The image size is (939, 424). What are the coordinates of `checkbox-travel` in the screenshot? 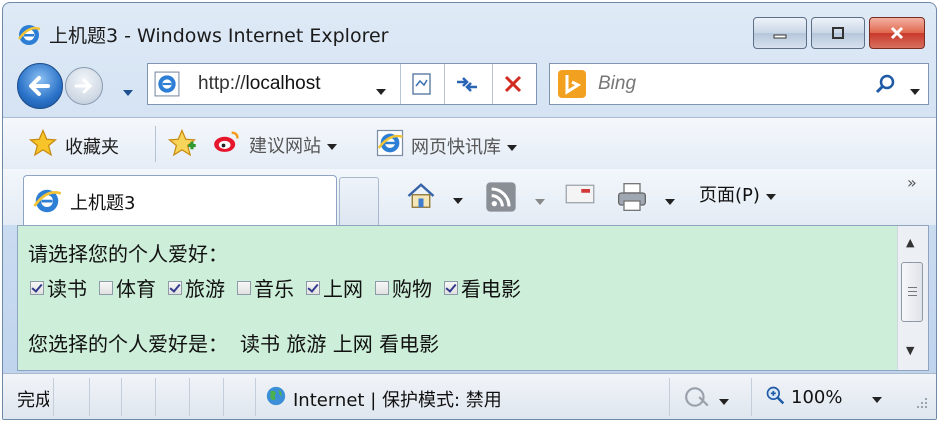 It's located at (175, 287).